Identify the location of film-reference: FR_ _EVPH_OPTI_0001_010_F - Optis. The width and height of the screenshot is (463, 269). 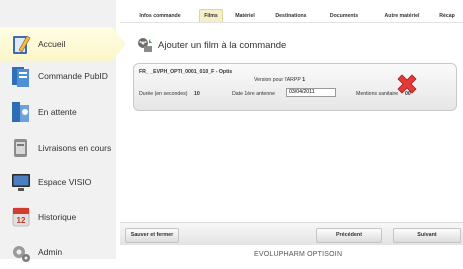
(186, 72).